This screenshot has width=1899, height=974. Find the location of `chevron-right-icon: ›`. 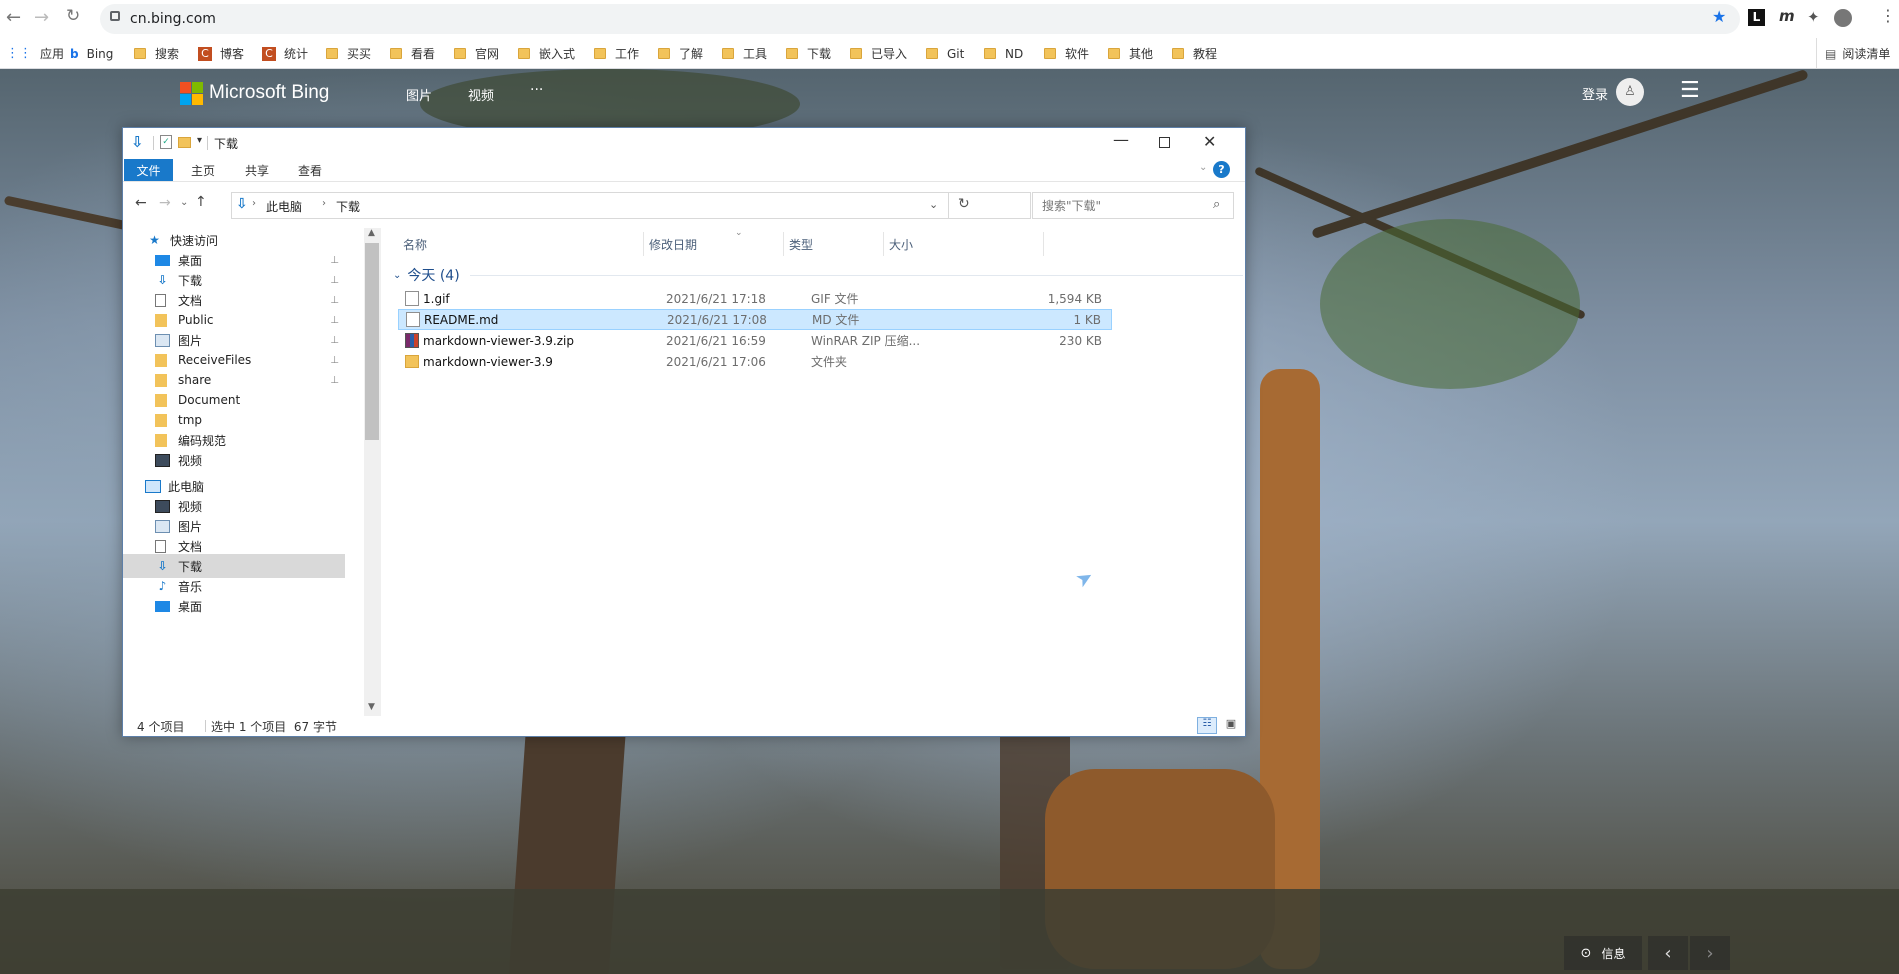

chevron-right-icon: › is located at coordinates (1710, 953).